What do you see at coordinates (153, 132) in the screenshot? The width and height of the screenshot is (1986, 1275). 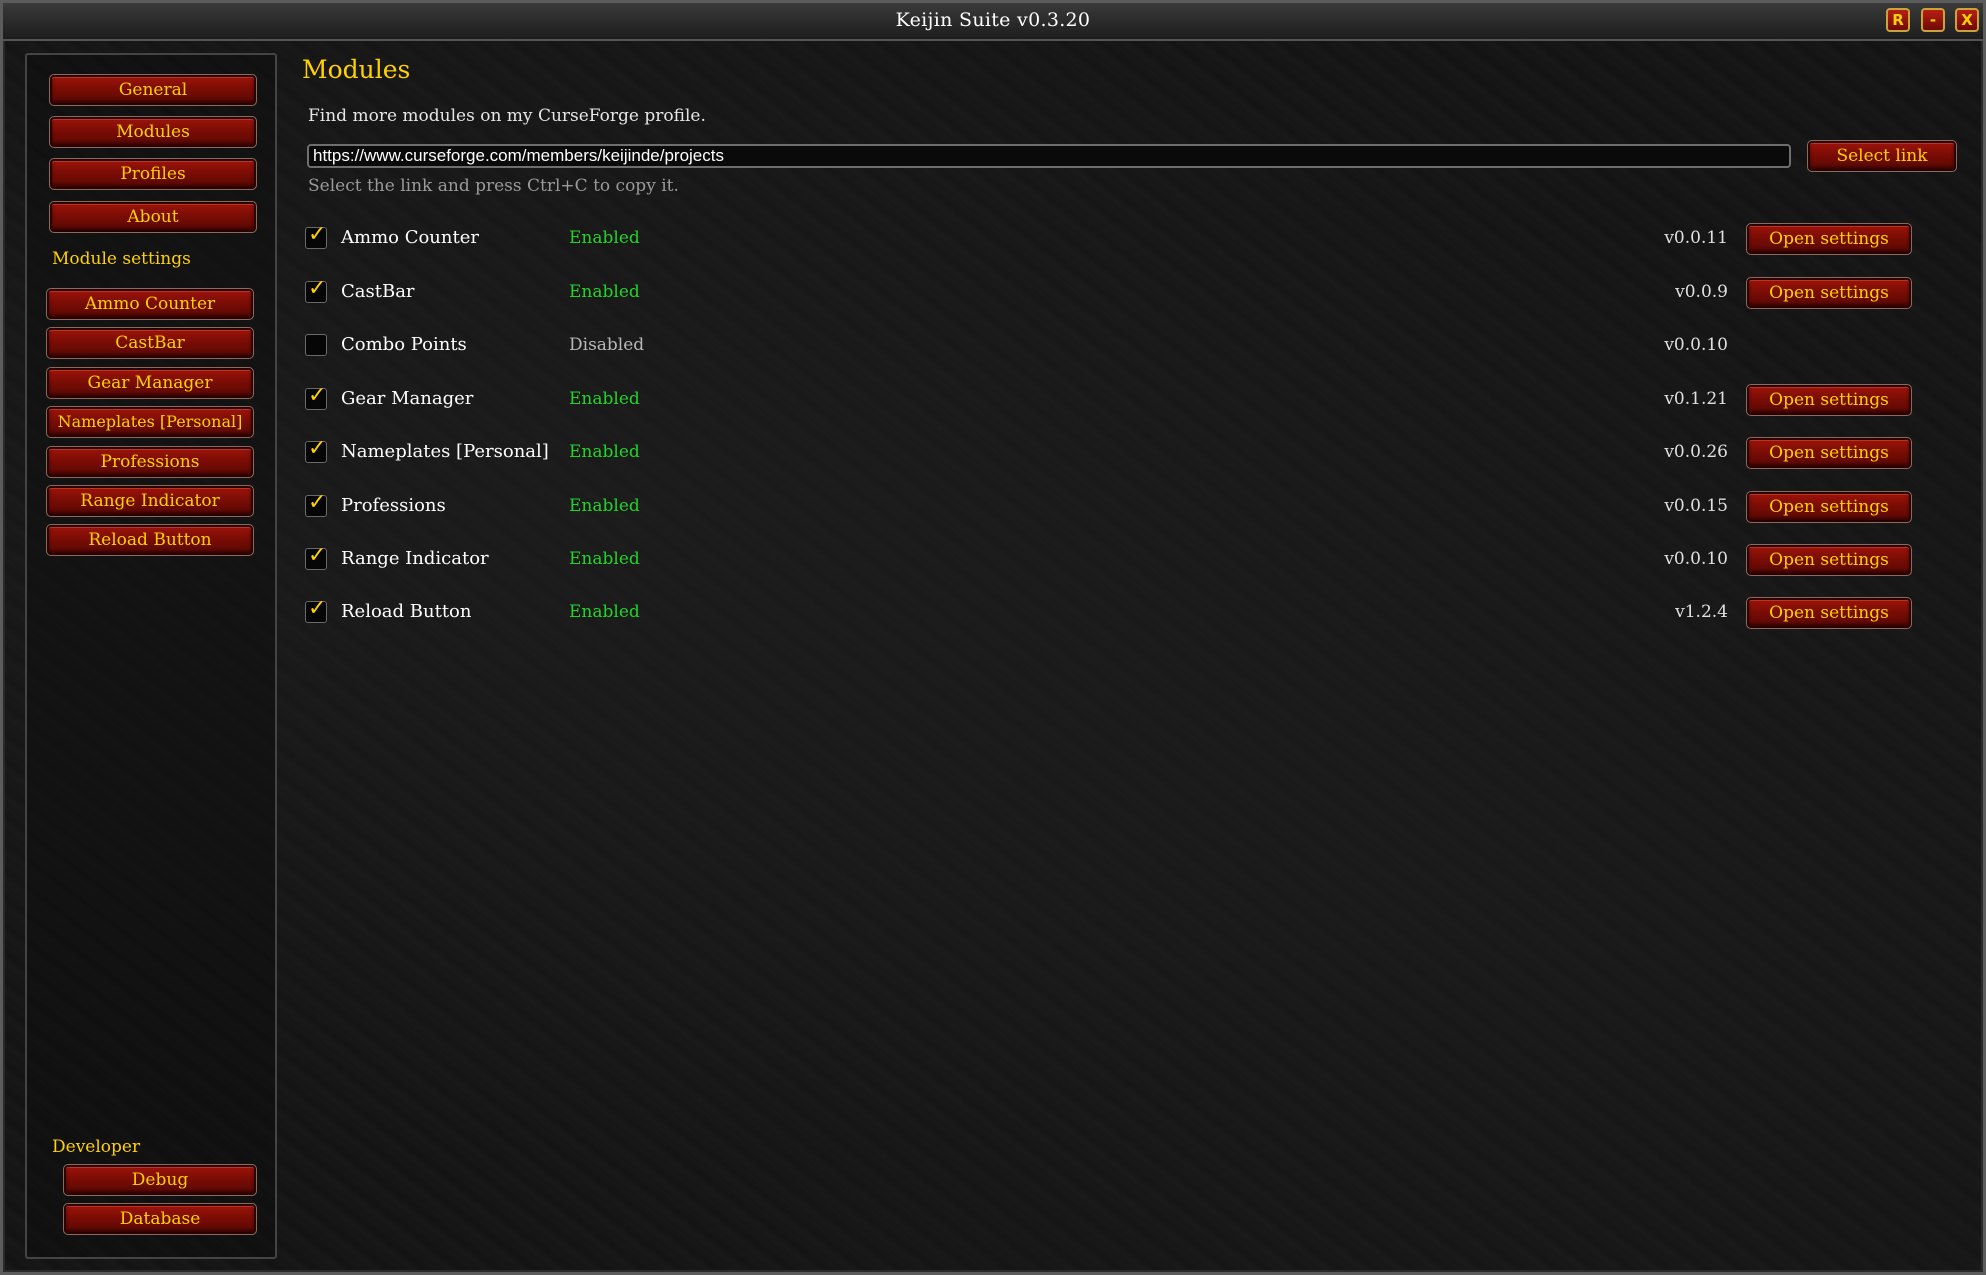 I see `nav-modules-button: Modules` at bounding box center [153, 132].